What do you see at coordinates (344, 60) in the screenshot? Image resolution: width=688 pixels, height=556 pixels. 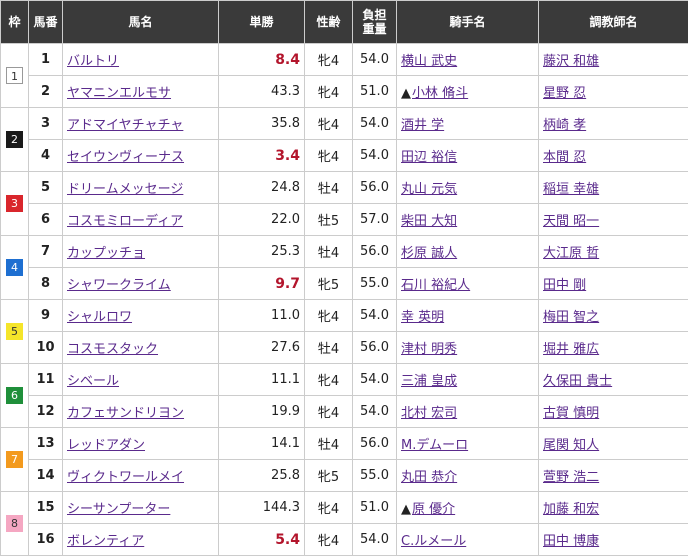 I see `table-row: 11バルトリ8.4牝454.0横山 武史藤沢 和雄` at bounding box center [344, 60].